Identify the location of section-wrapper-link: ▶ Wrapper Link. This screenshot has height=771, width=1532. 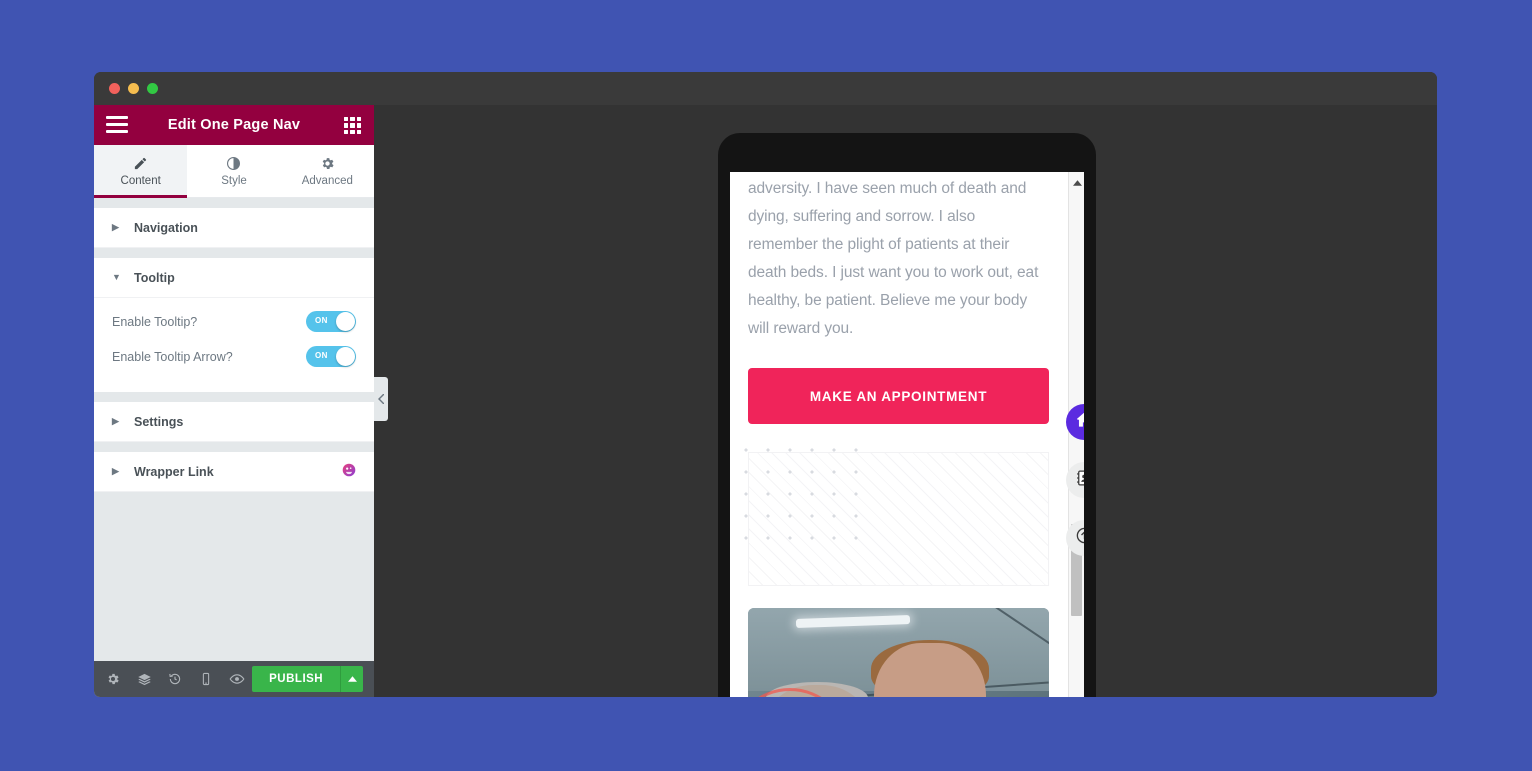
(234, 472).